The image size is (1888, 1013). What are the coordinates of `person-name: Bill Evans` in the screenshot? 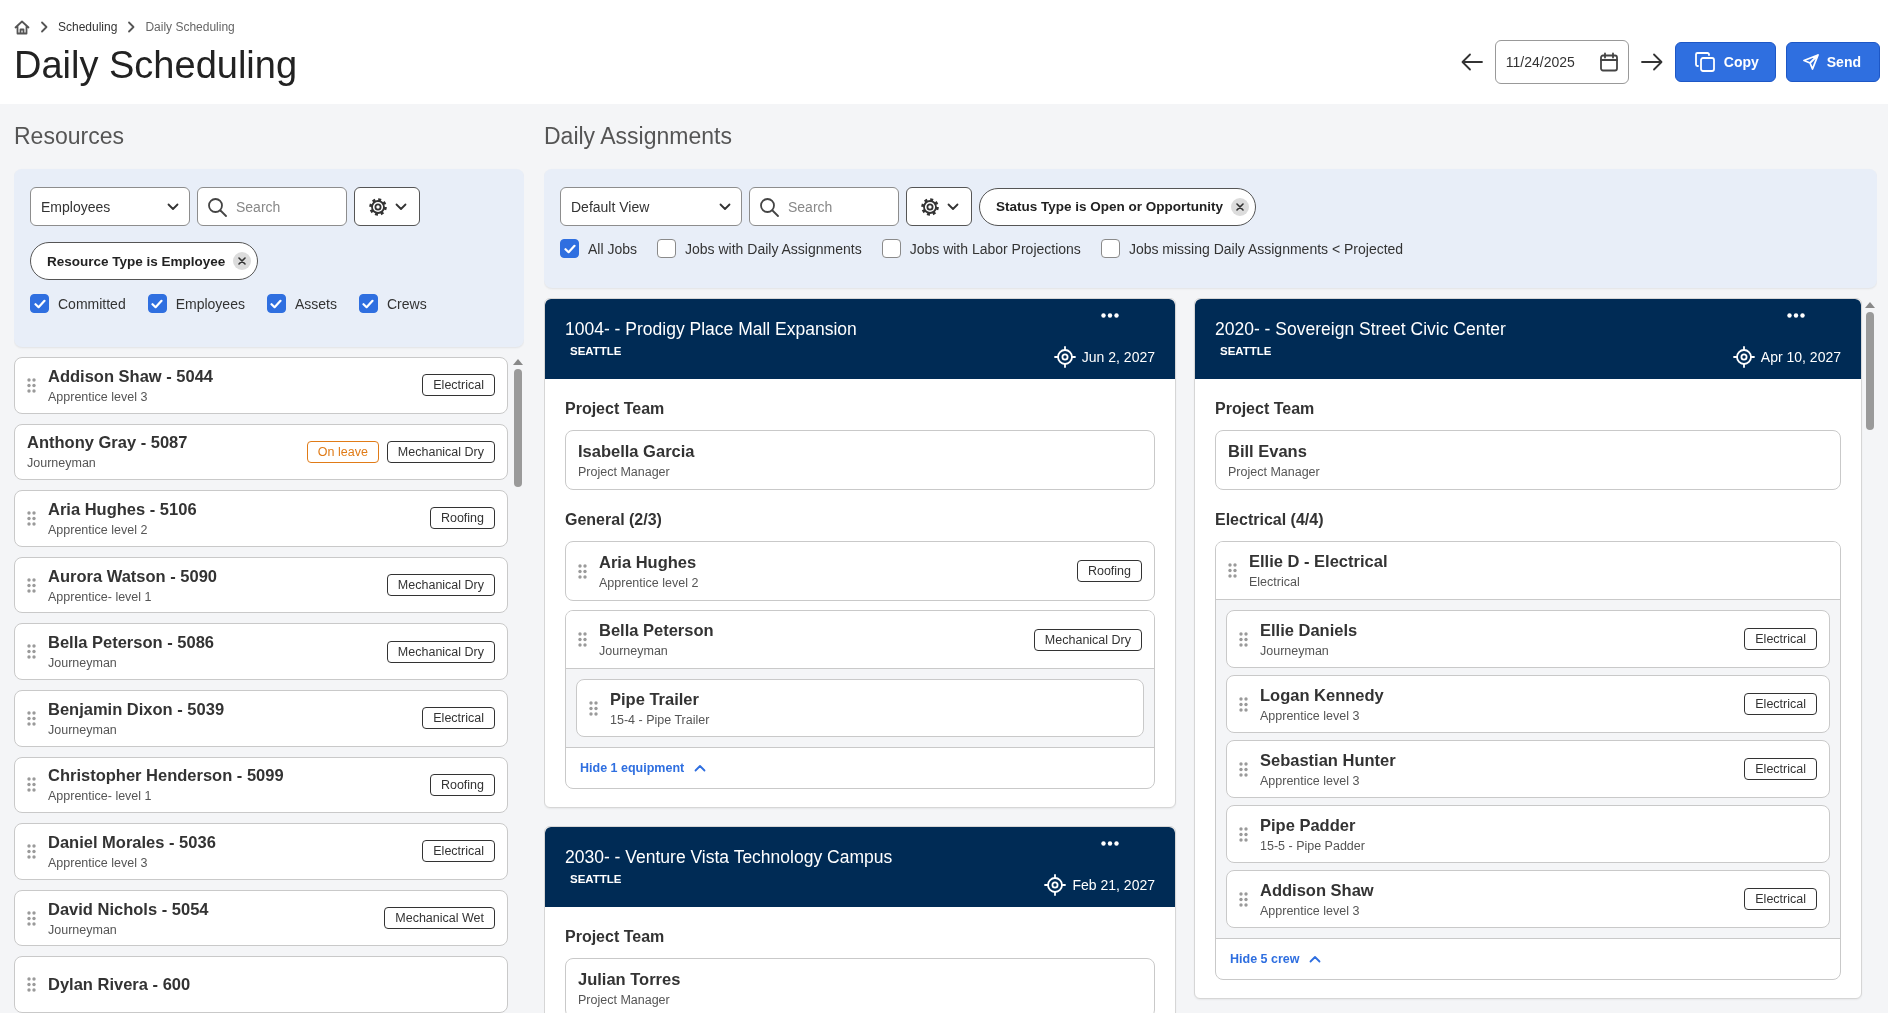 It's located at (1268, 451).